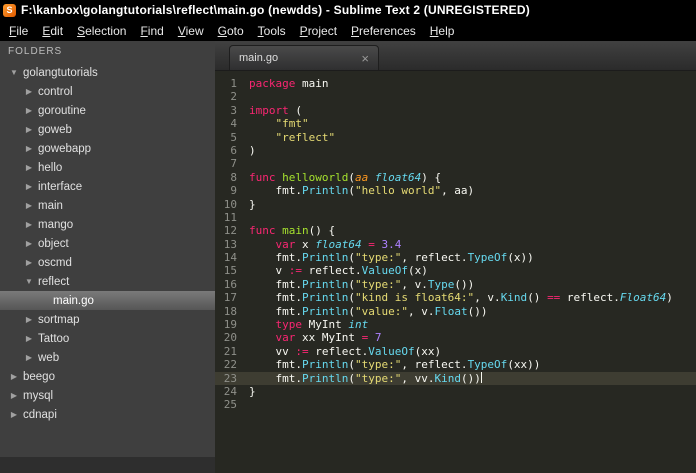  What do you see at coordinates (455, 150) in the screenshot?
I see `code-line-6: 6)` at bounding box center [455, 150].